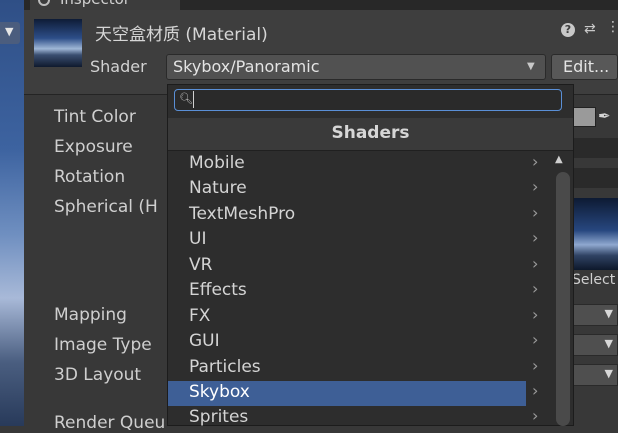 The width and height of the screenshot is (618, 433). I want to click on shader-category-vr: VR ›, so click(353, 266).